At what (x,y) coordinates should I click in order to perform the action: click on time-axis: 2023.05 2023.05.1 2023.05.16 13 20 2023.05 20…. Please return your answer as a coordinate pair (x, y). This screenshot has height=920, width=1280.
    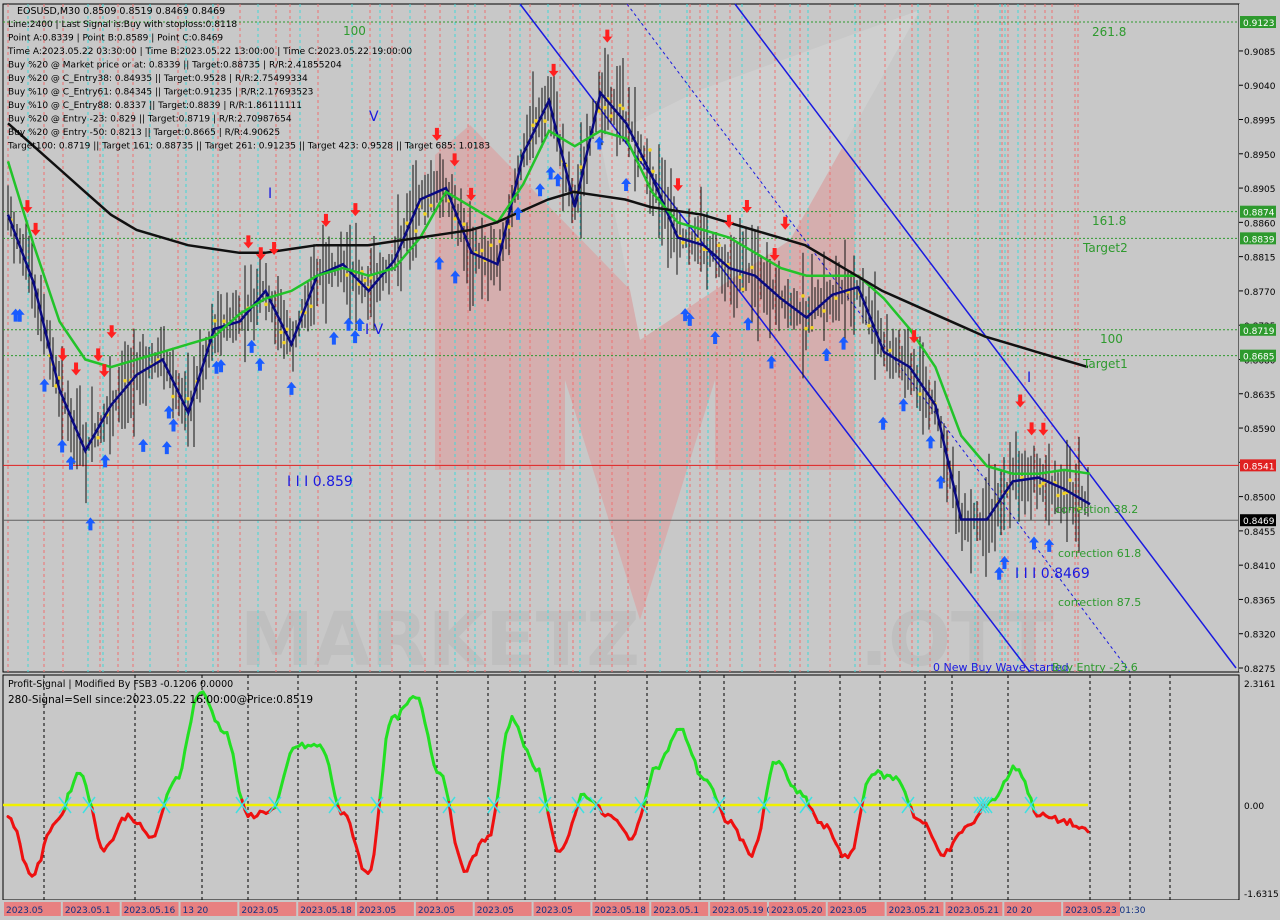
    Looking at the image, I should click on (640, 910).